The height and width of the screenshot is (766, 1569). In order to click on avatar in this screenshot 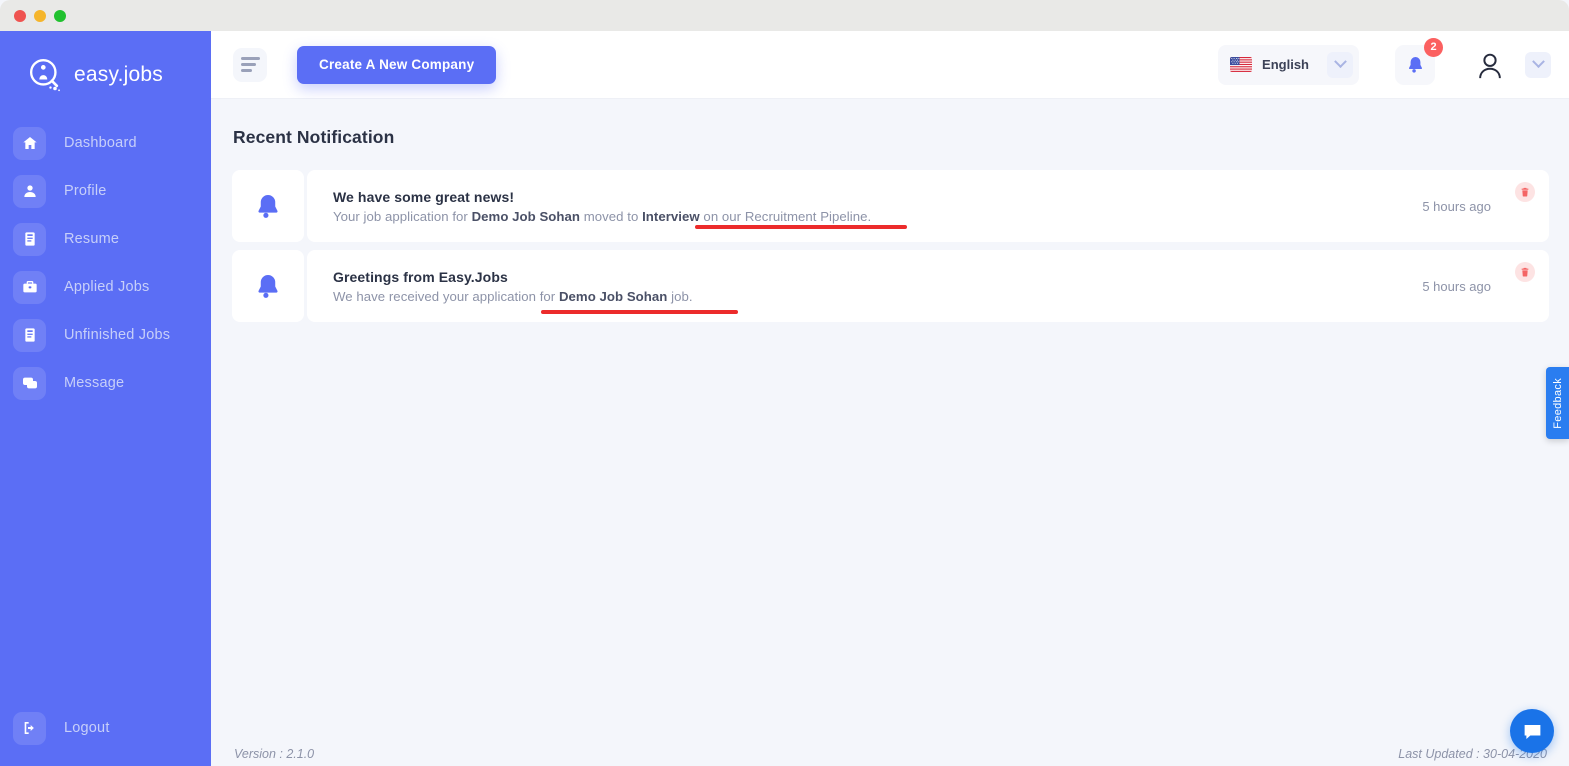, I will do `click(1490, 65)`.